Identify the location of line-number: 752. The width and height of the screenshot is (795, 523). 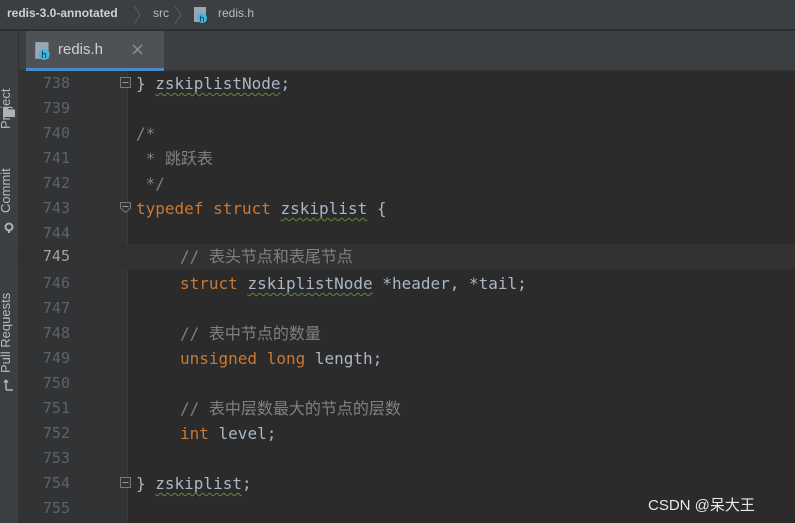
(56, 433).